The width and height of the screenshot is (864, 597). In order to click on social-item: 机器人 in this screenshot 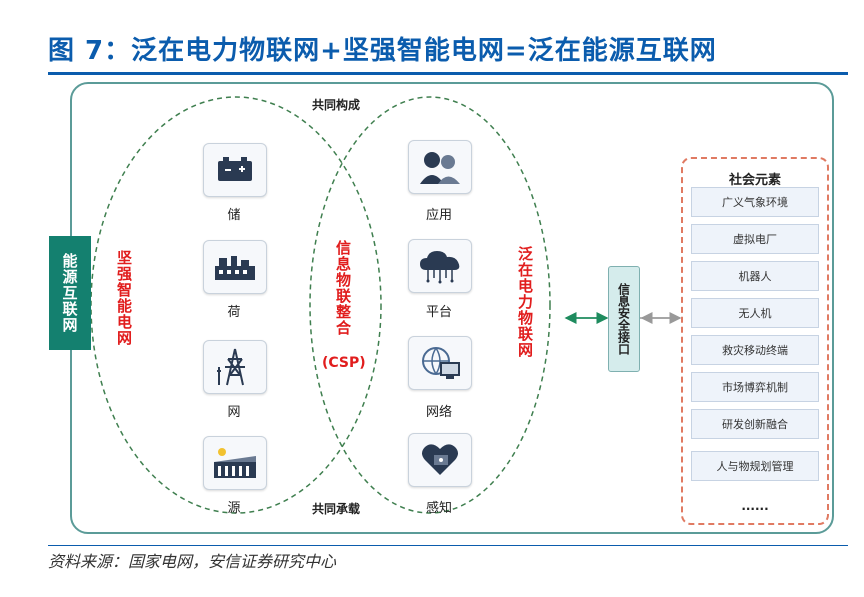, I will do `click(755, 276)`.